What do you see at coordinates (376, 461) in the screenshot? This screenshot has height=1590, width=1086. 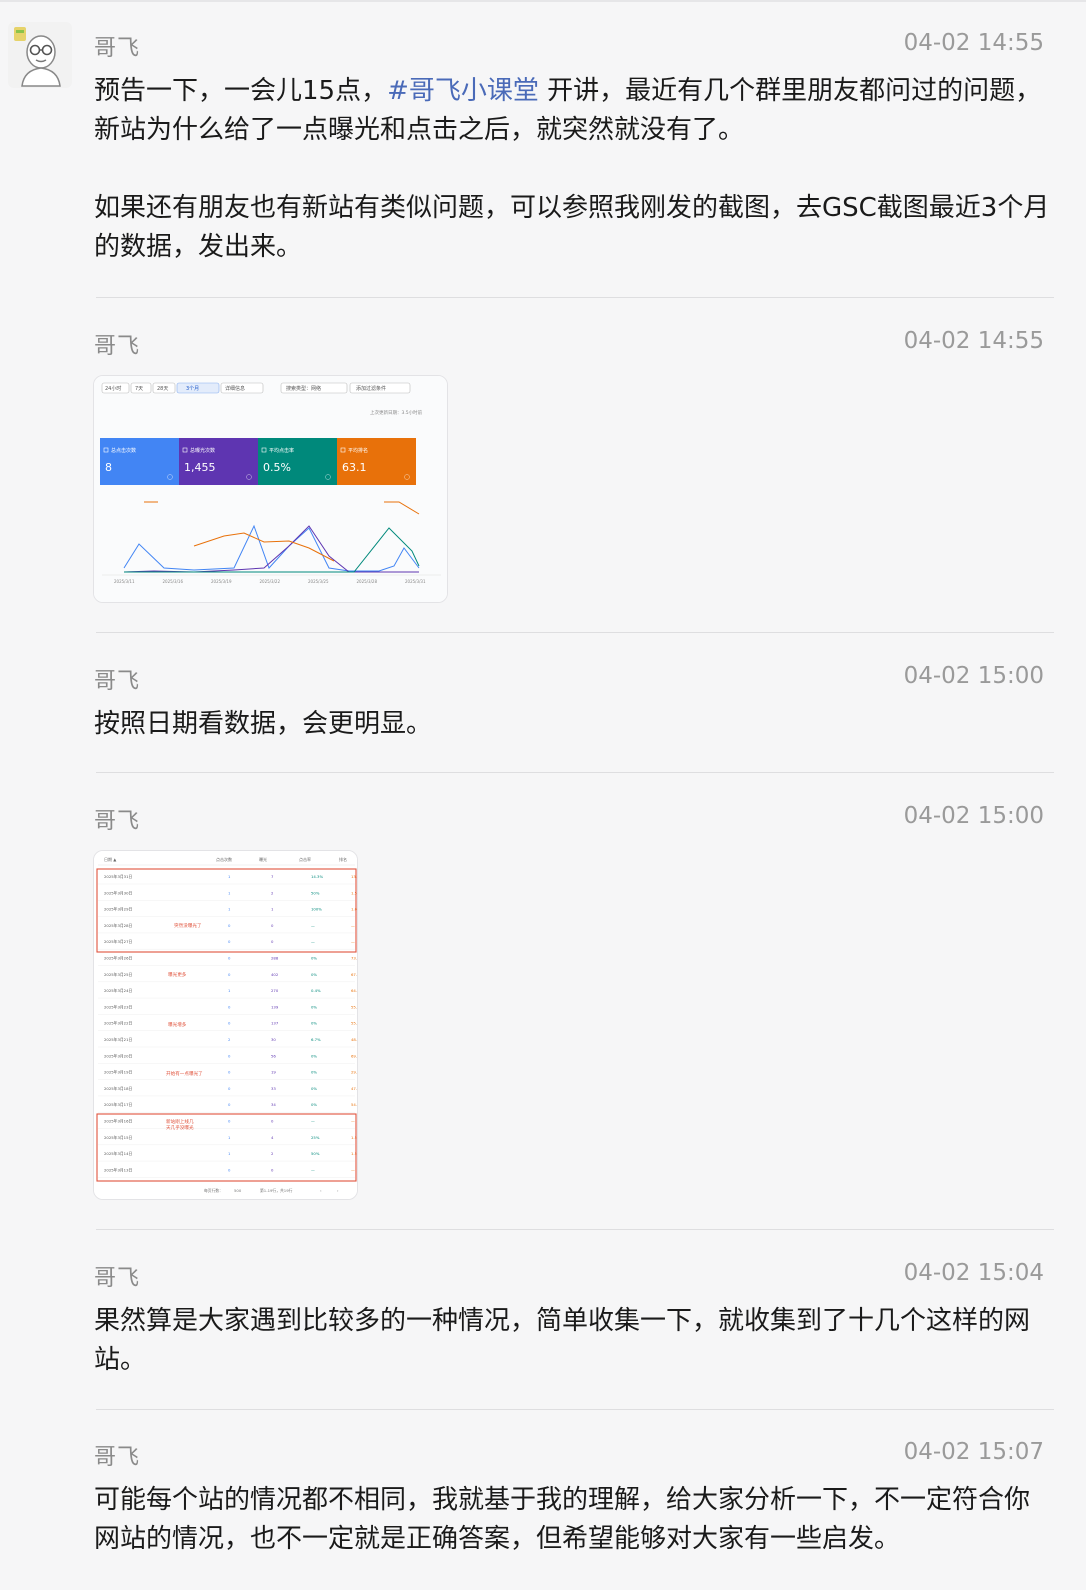 I see `metric-card: 平均排名 63.1` at bounding box center [376, 461].